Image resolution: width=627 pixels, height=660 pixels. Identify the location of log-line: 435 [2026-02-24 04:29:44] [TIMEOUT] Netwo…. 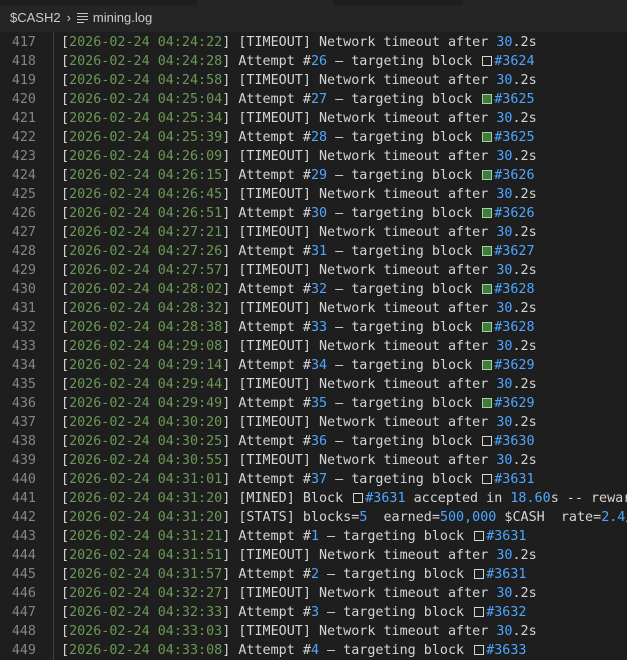
(313, 384).